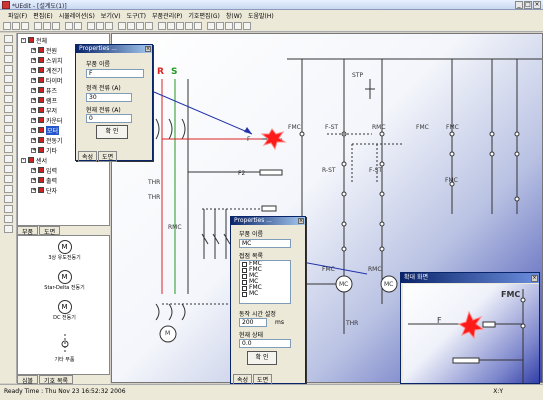 This screenshot has width=543, height=400. I want to click on tree-item: + 부저, so click(44, 110).